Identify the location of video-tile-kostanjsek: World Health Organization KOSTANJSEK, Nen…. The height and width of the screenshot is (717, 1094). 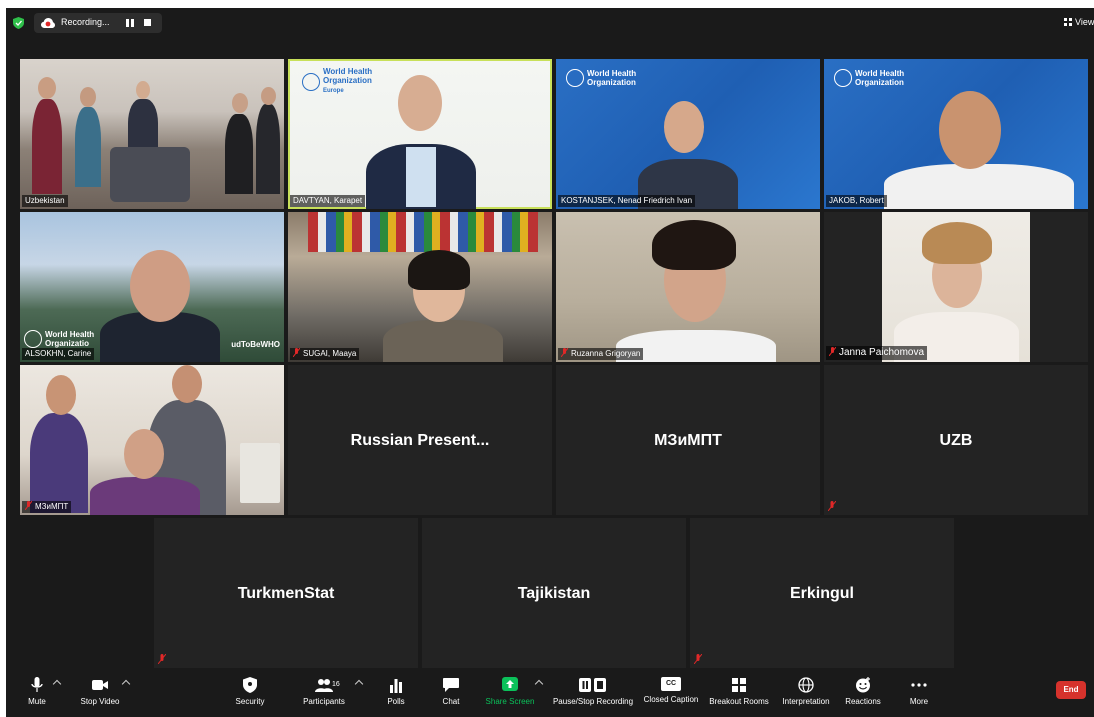
(688, 134).